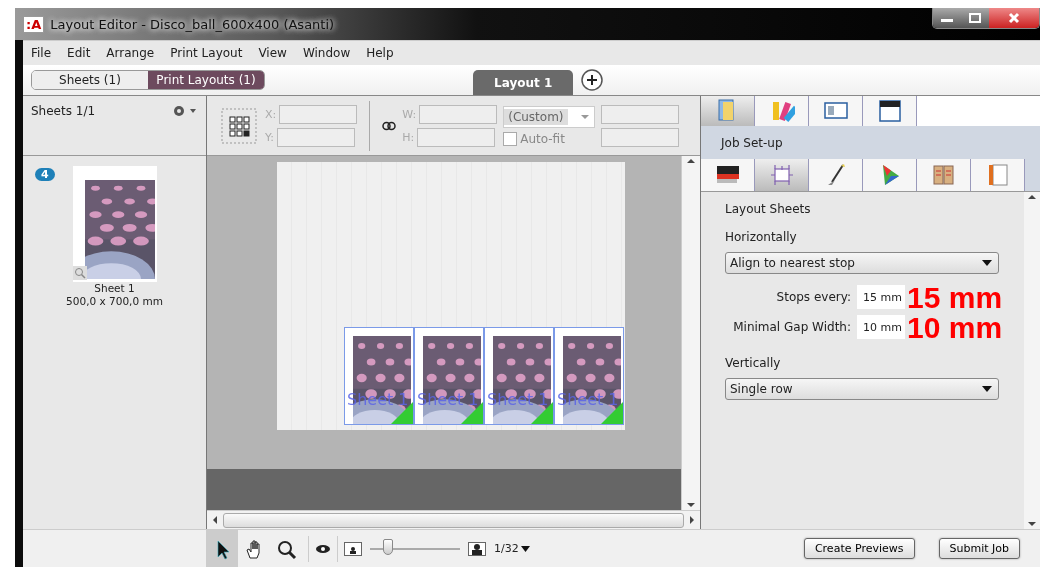 This screenshot has height=567, width=1040. I want to click on section-heading: Layout Sheets, so click(768, 209).